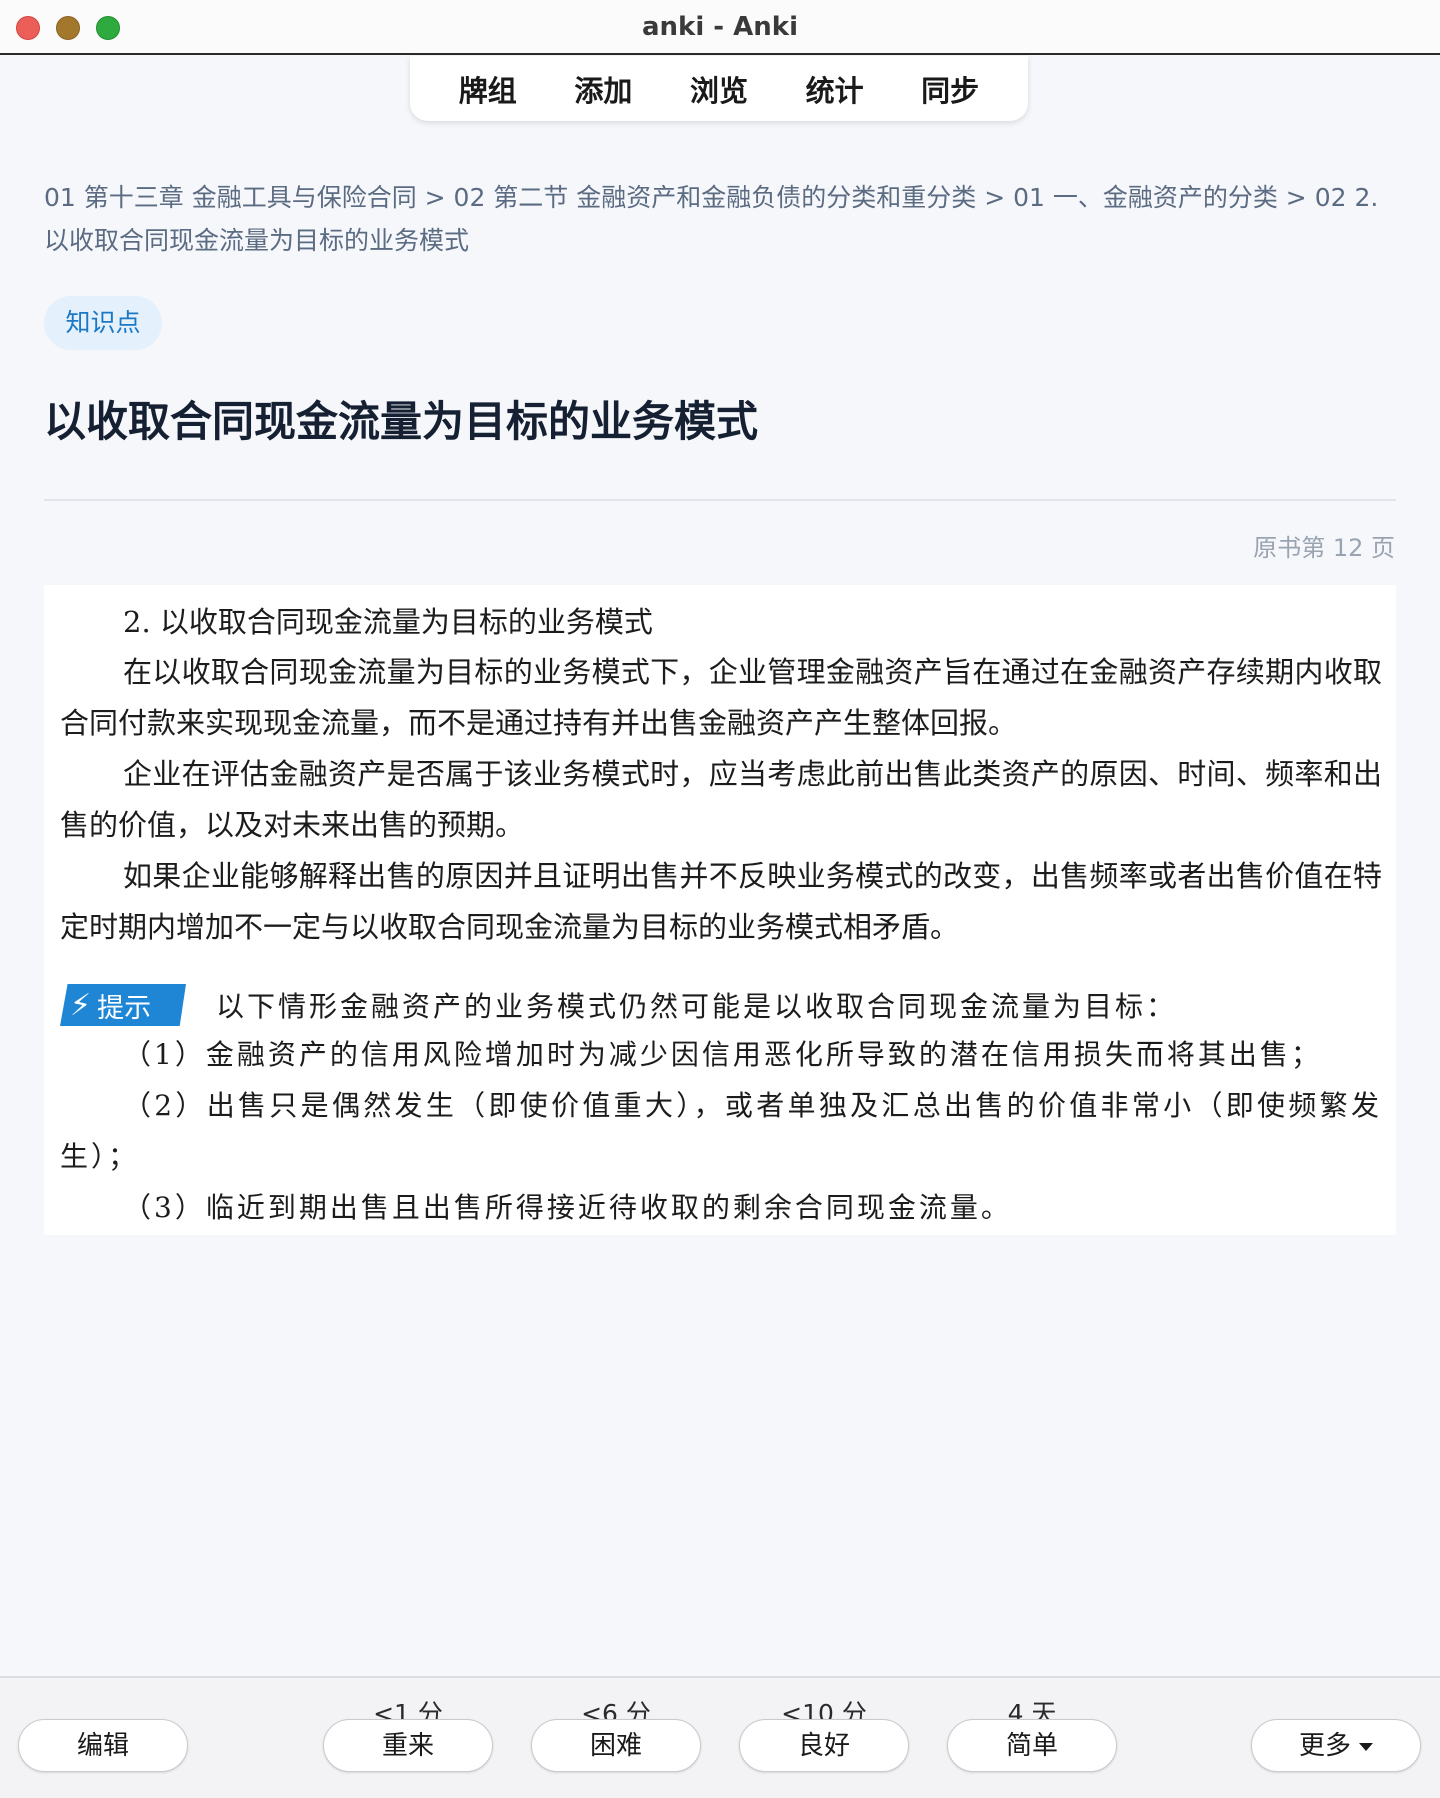 Image resolution: width=1440 pixels, height=1798 pixels. Describe the element at coordinates (81, 1005) in the screenshot. I see `lightning-icon: ⚡︎` at that location.